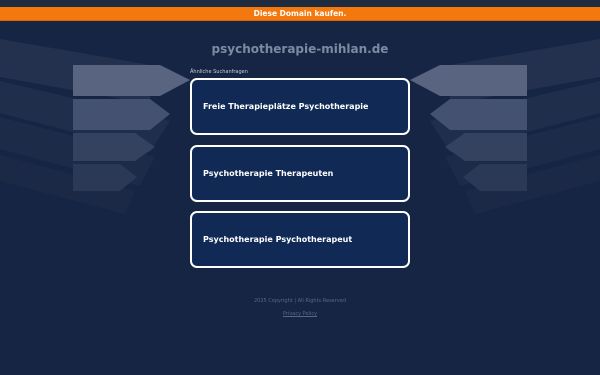 The height and width of the screenshot is (375, 600). Describe the element at coordinates (278, 239) in the screenshot. I see `related-search-label: Psychotherapie Psychotherapeut` at that location.